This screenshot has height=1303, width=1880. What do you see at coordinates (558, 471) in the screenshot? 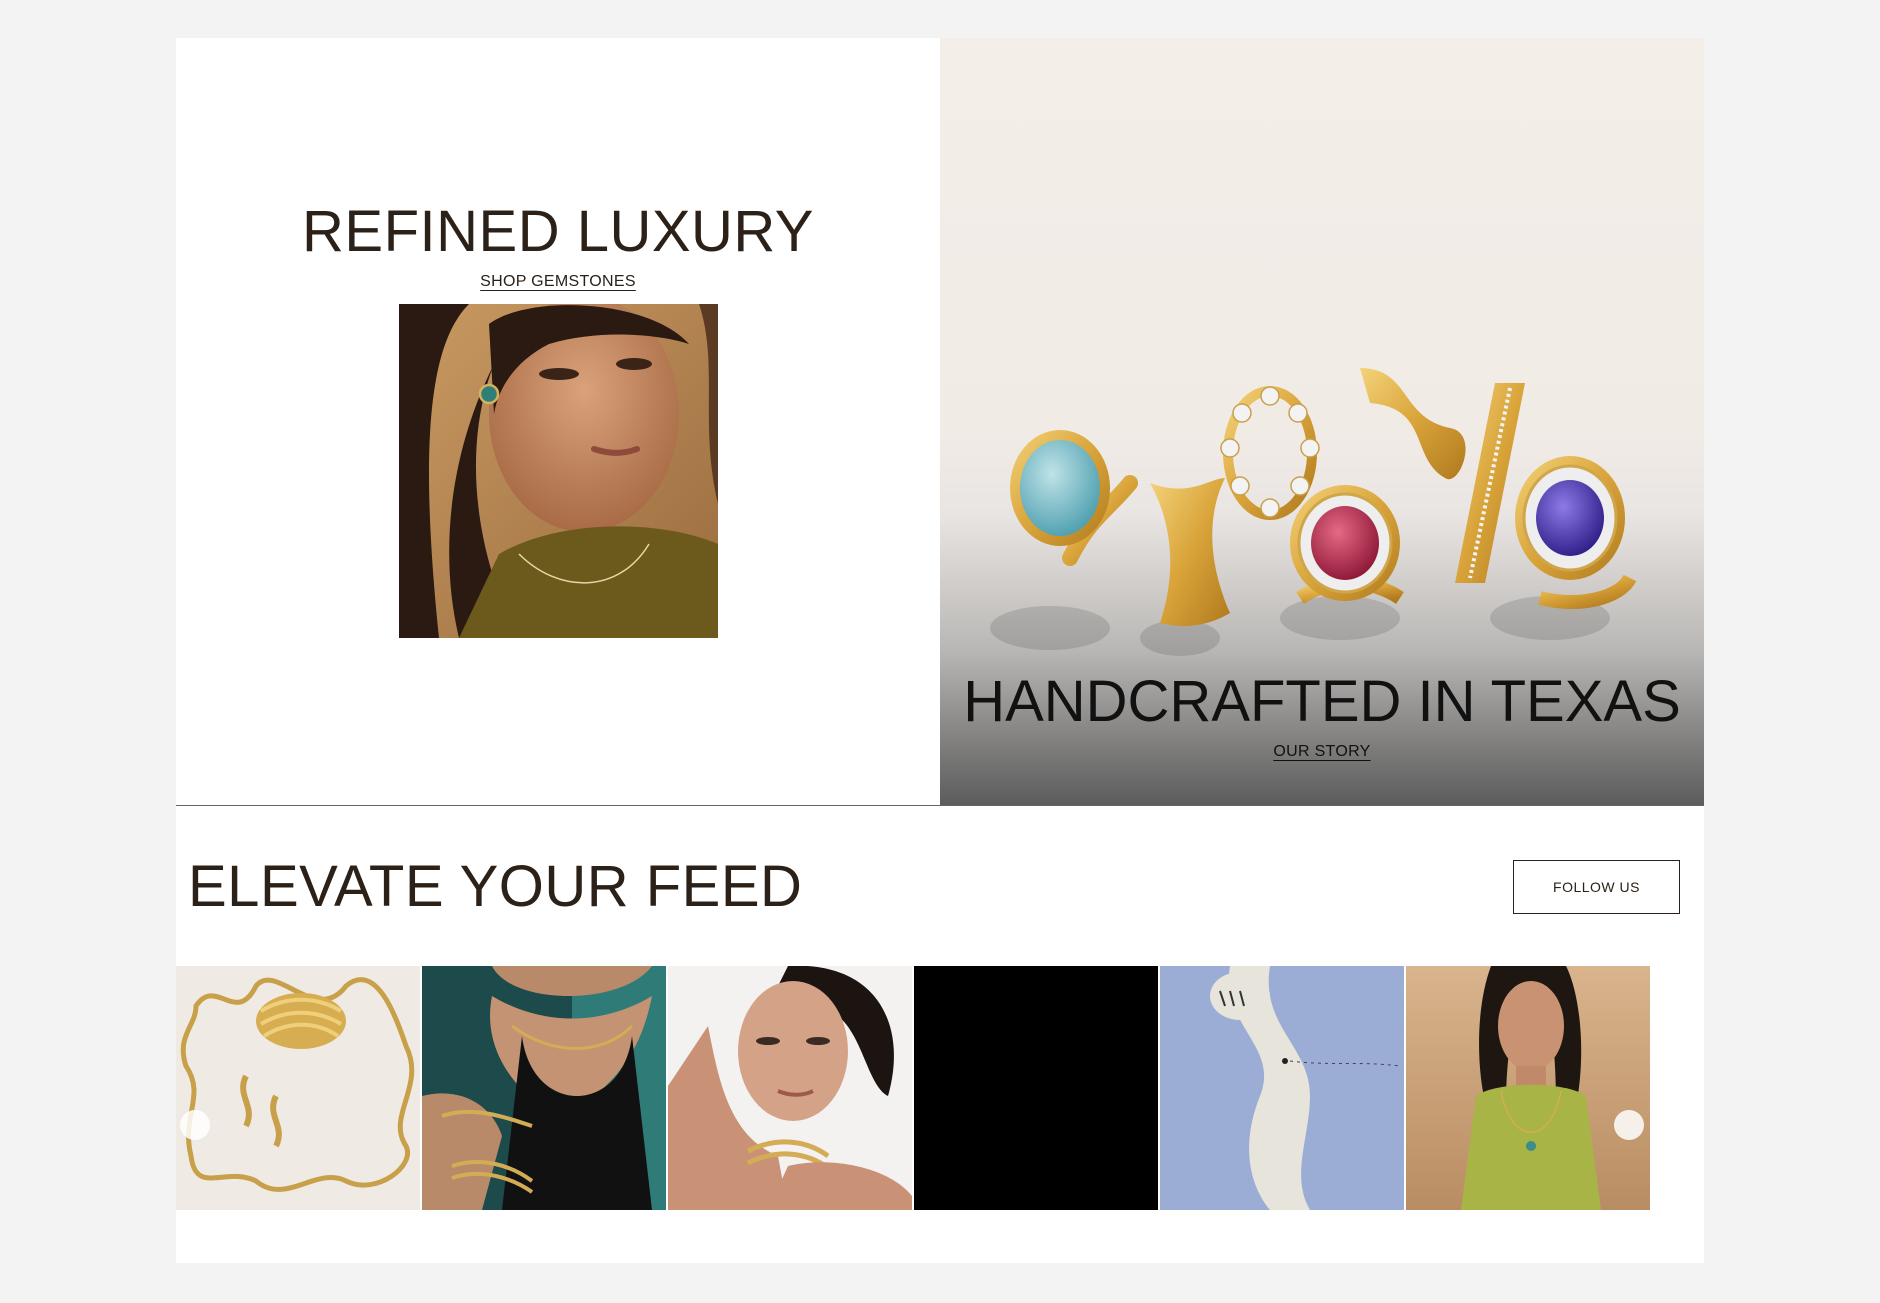
I see `model-portrait-image` at bounding box center [558, 471].